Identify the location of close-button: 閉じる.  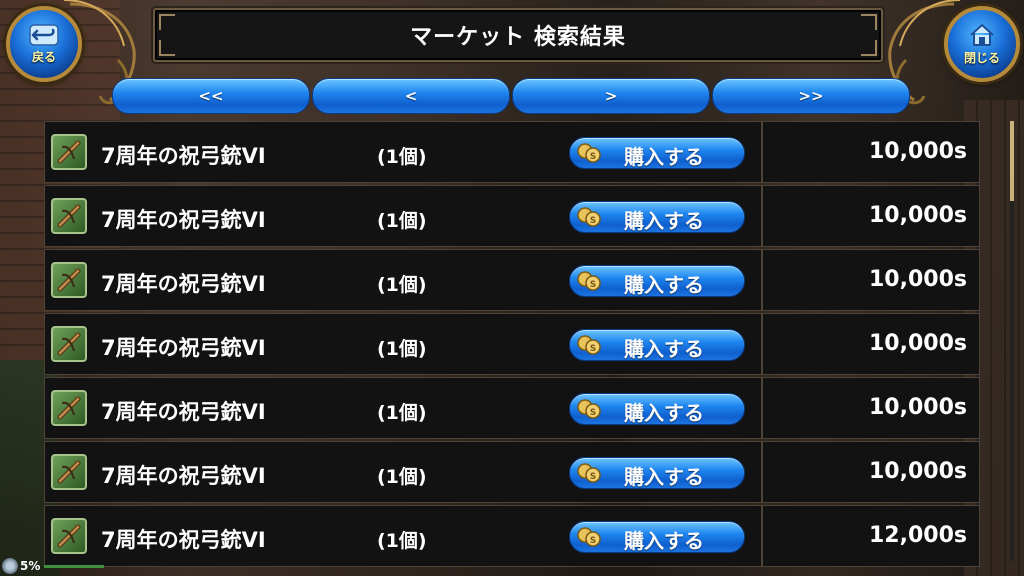
(982, 44).